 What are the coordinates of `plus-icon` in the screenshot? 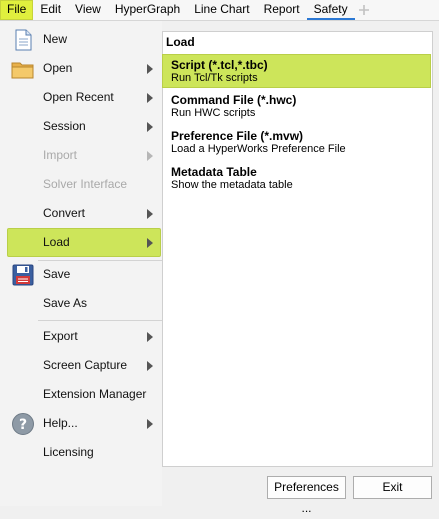 It's located at (364, 10).